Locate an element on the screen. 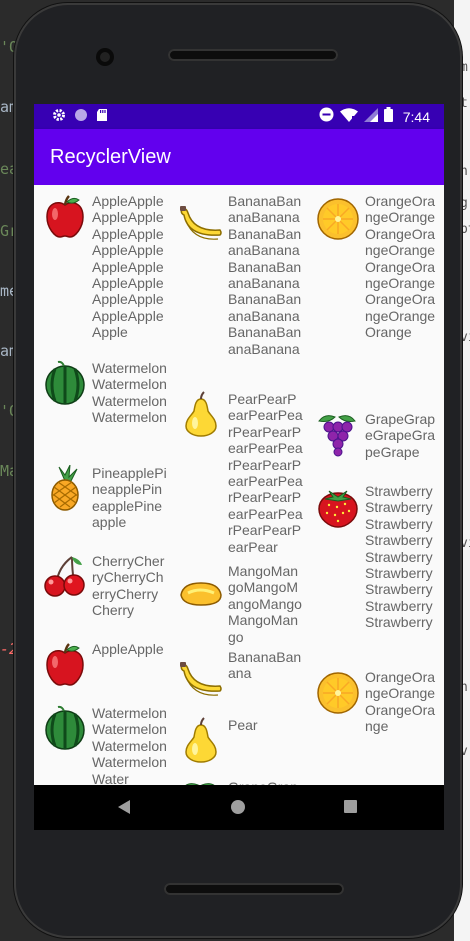  clock: 7:44 is located at coordinates (416, 116).